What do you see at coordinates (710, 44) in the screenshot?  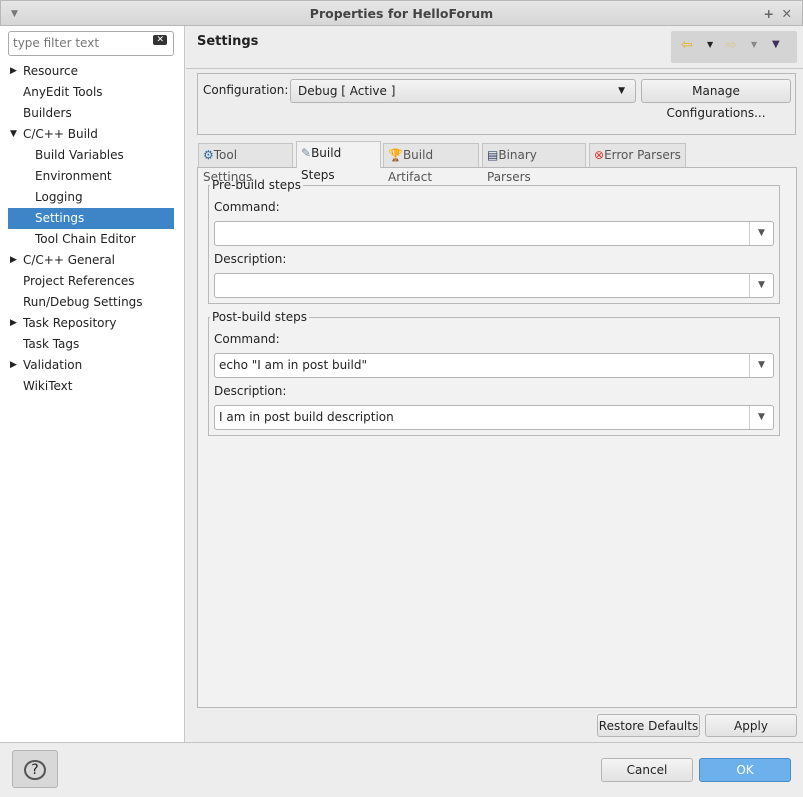 I see `back-menu-icon: ▼` at bounding box center [710, 44].